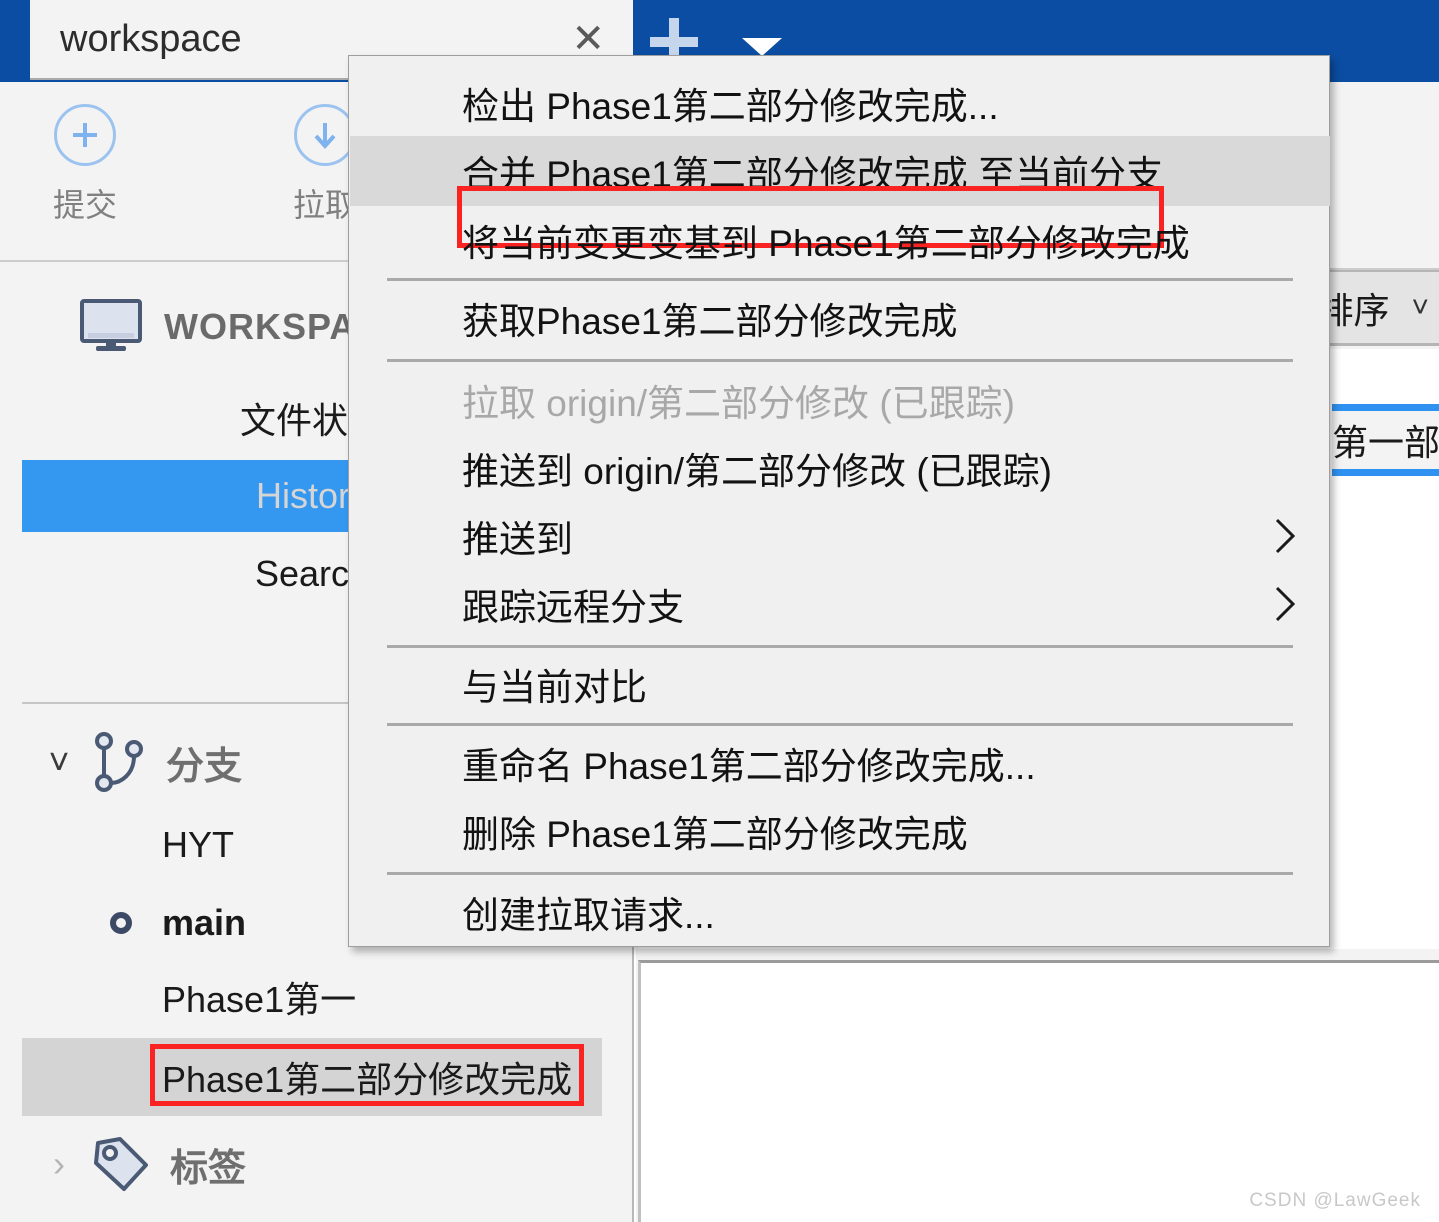  Describe the element at coordinates (517, 539) in the screenshot. I see `menu-item-label: 推送到` at that location.